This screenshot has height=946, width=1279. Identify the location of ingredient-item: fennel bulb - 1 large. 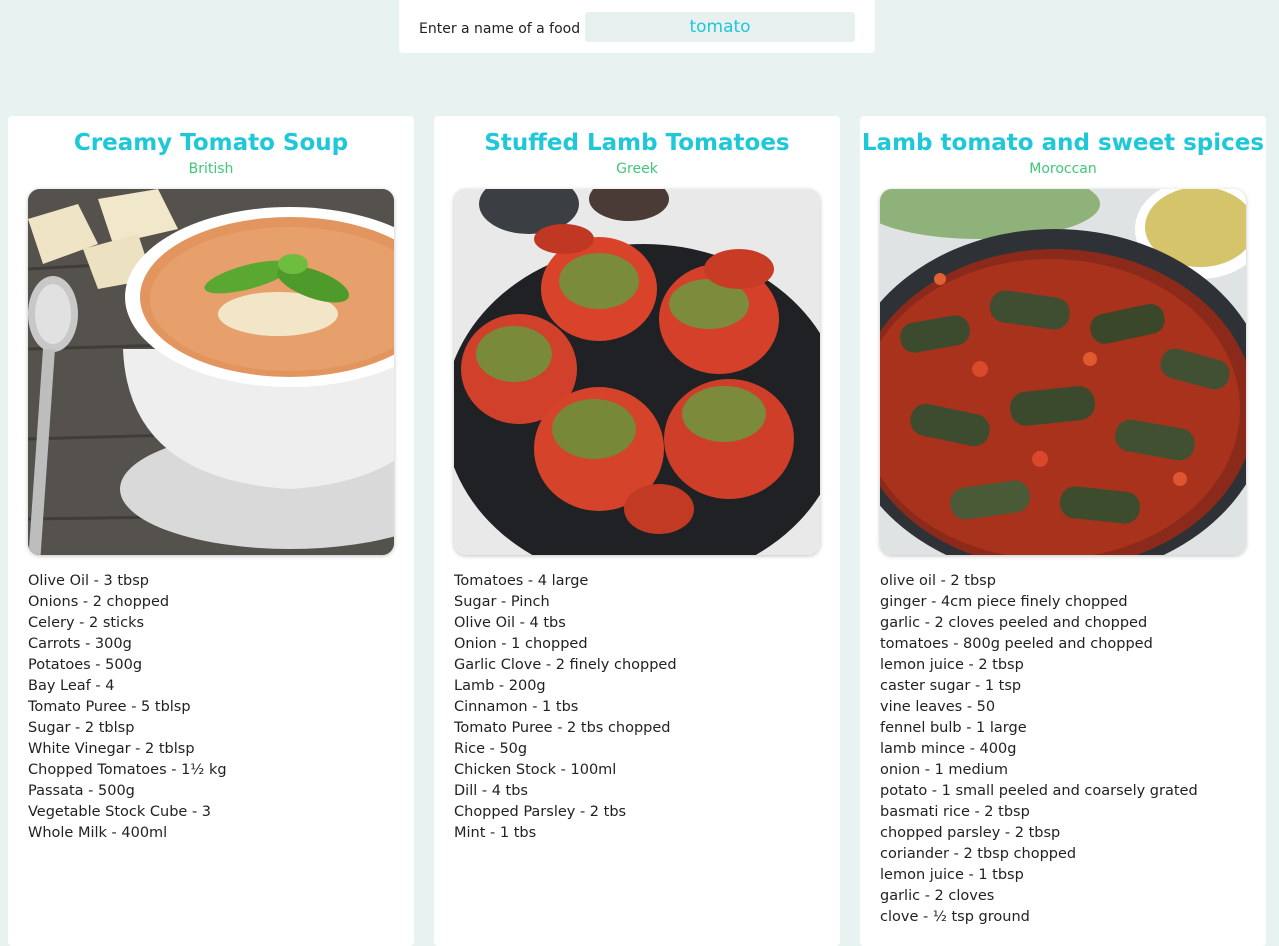
(953, 728).